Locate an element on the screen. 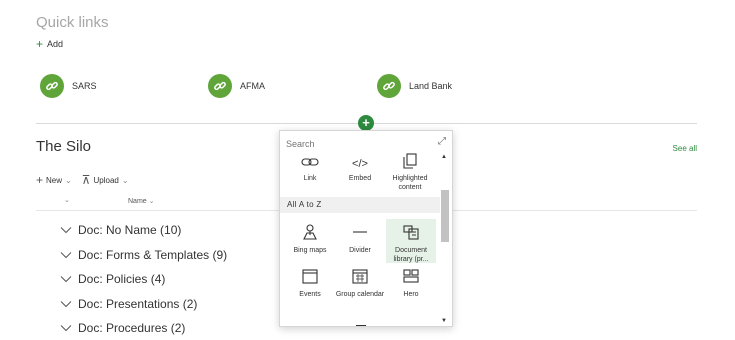  quick-link-label: Land Bank is located at coordinates (431, 86).